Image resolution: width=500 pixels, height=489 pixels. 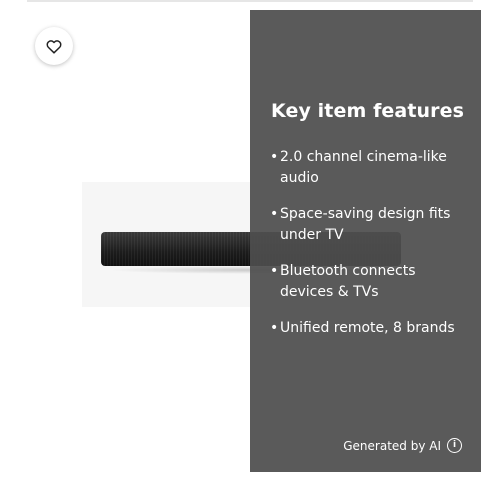 I want to click on feature-text: 2.0 channel cinema-like audio, so click(x=363, y=167).